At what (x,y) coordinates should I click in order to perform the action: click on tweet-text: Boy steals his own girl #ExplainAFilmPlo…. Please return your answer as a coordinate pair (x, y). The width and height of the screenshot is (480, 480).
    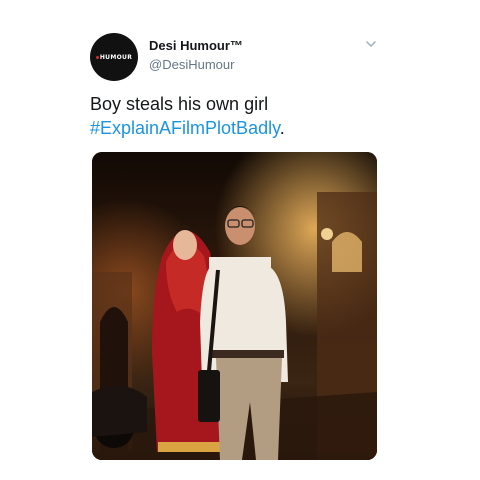
    Looking at the image, I should click on (240, 116).